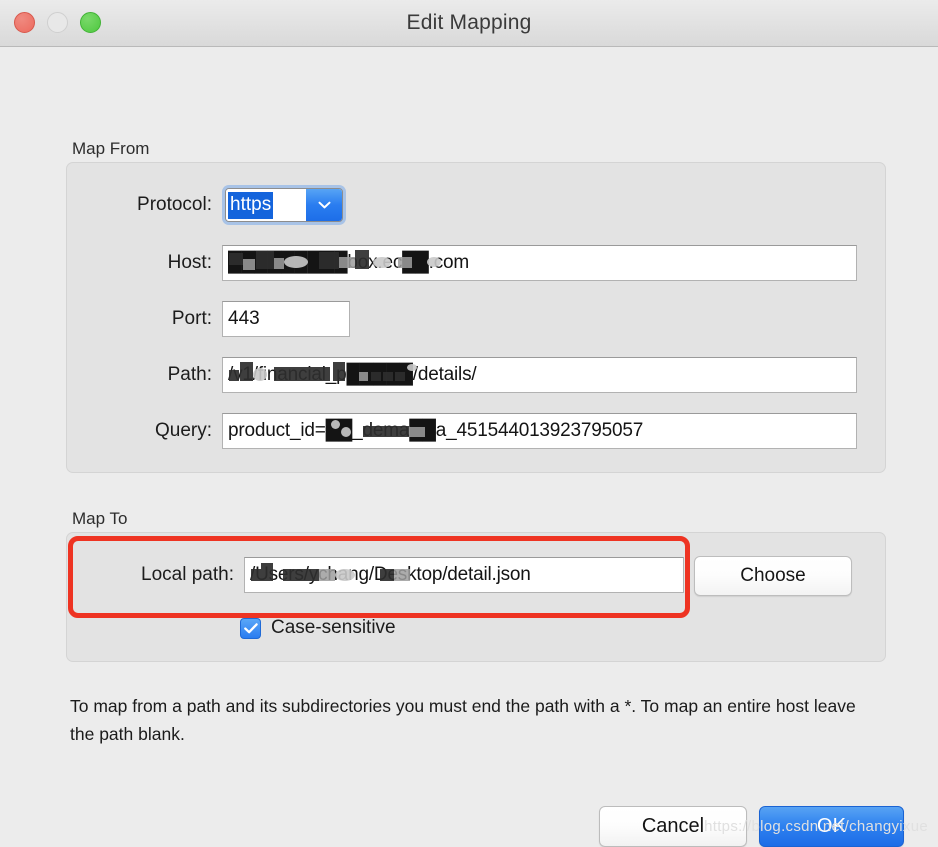 Image resolution: width=938 pixels, height=847 pixels. I want to click on port-label: Port:, so click(191, 318).